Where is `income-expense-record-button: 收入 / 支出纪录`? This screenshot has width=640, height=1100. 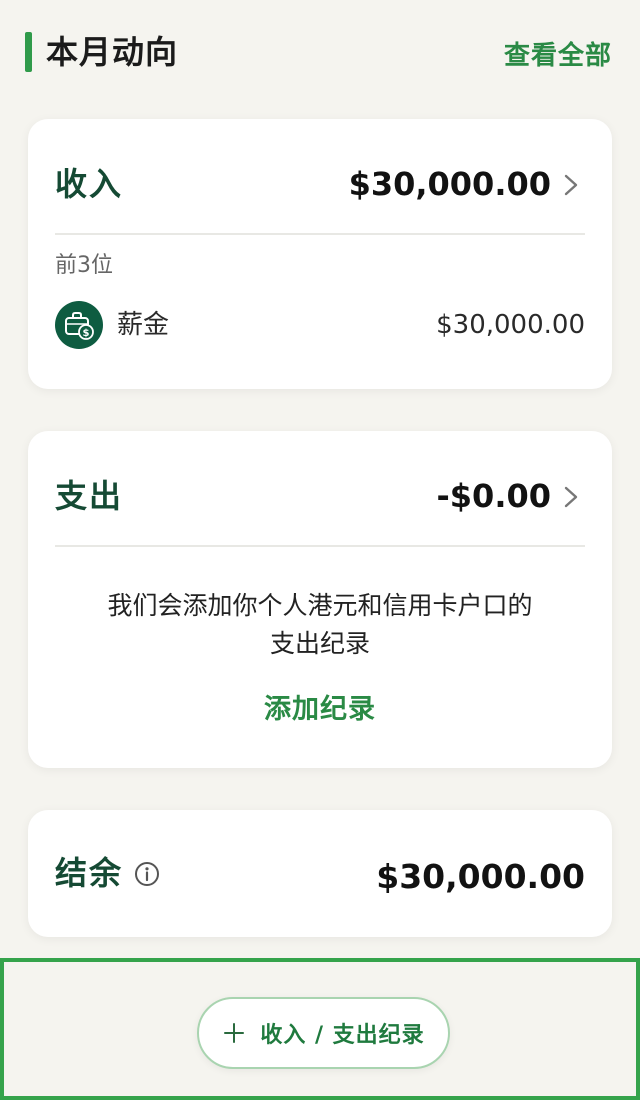
income-expense-record-button: 收入 / 支出纪录 is located at coordinates (323, 1033).